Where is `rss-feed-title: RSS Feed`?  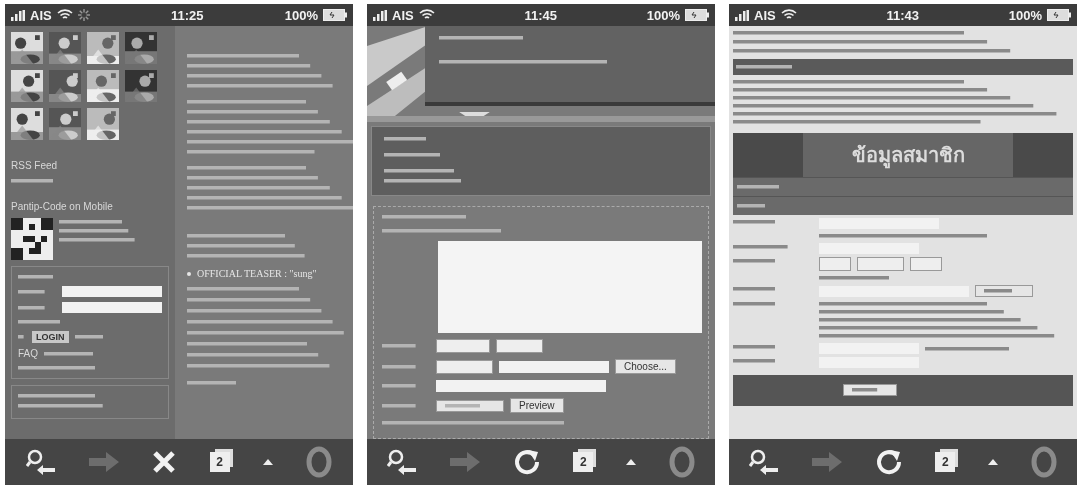 rss-feed-title: RSS Feed is located at coordinates (35, 165).